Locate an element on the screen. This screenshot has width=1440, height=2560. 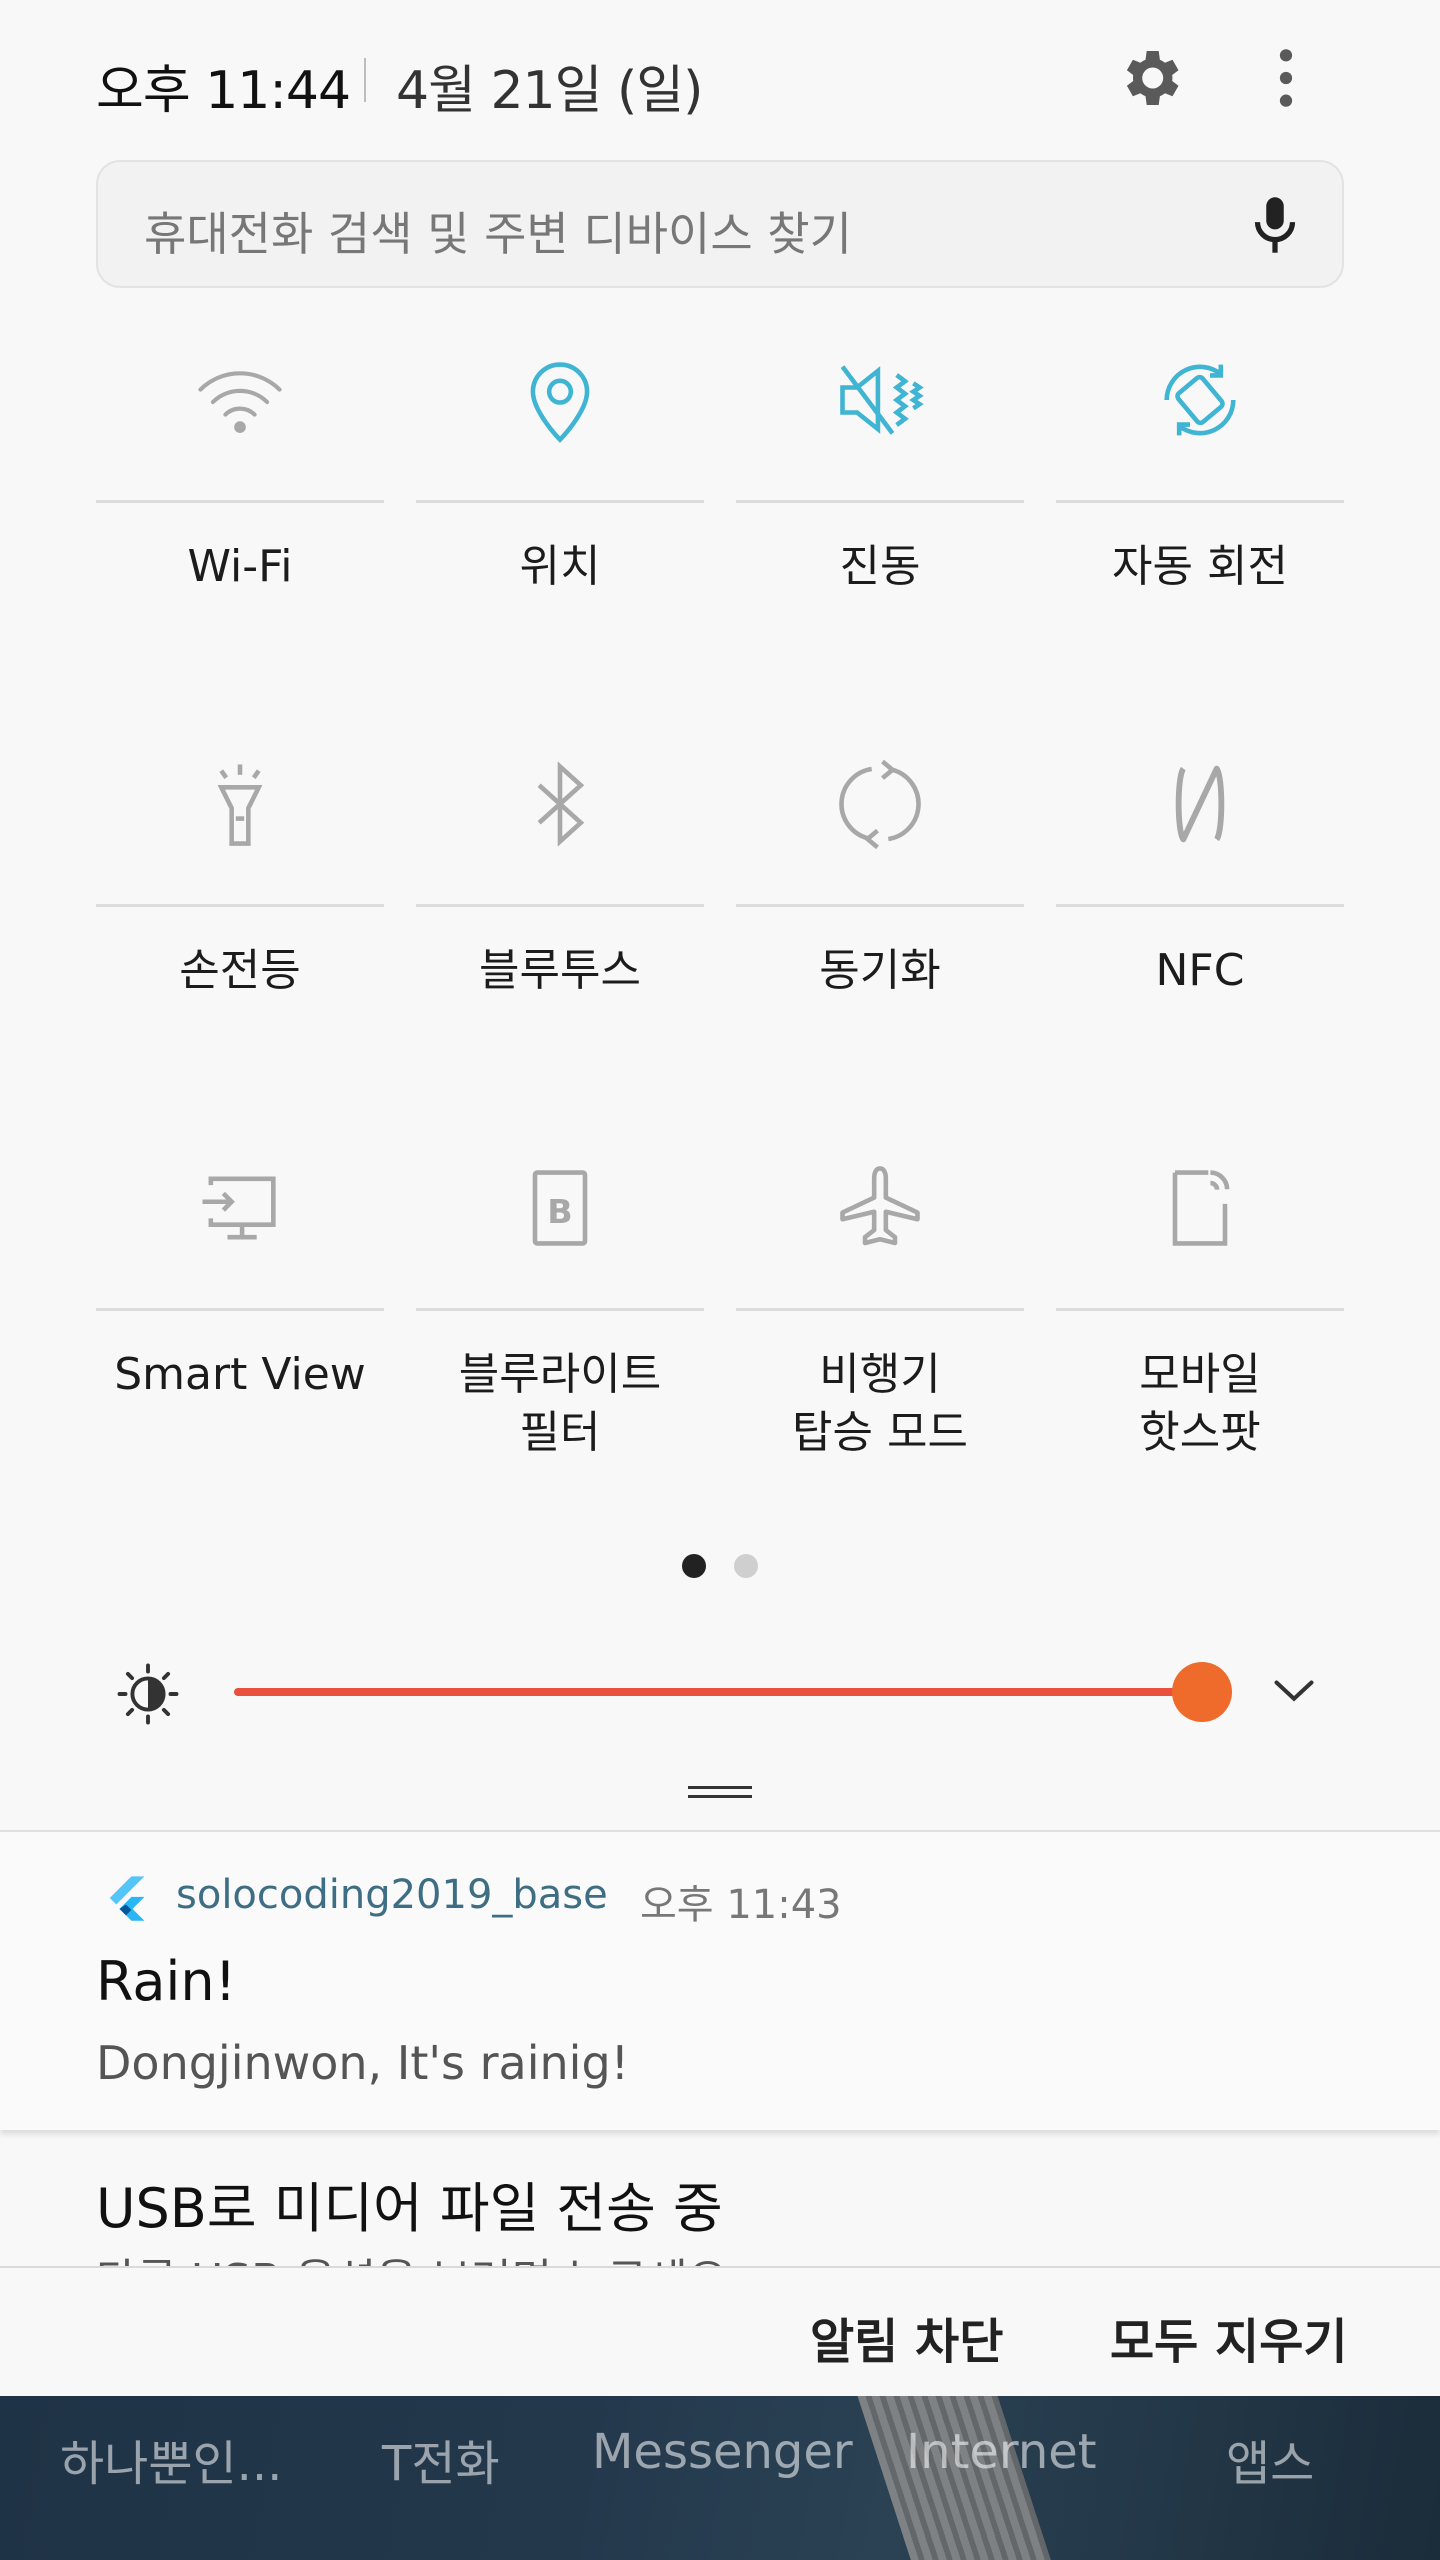
wifi-icon is located at coordinates (240, 402).